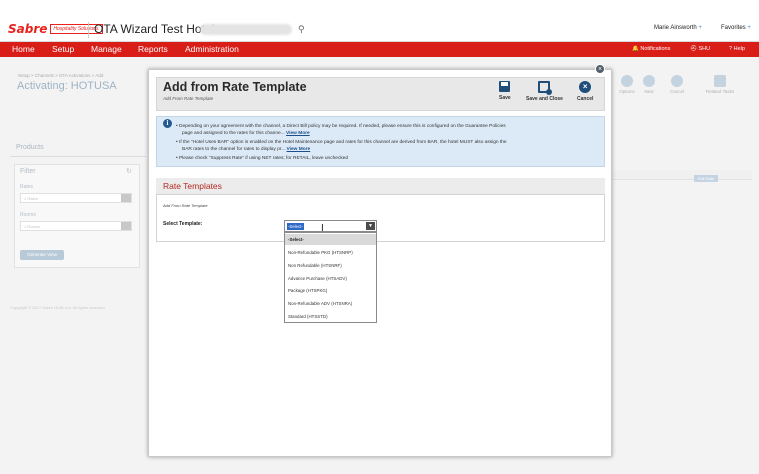 This screenshot has width=759, height=474. Describe the element at coordinates (720, 81) in the screenshot. I see `clipboard-icon` at that location.